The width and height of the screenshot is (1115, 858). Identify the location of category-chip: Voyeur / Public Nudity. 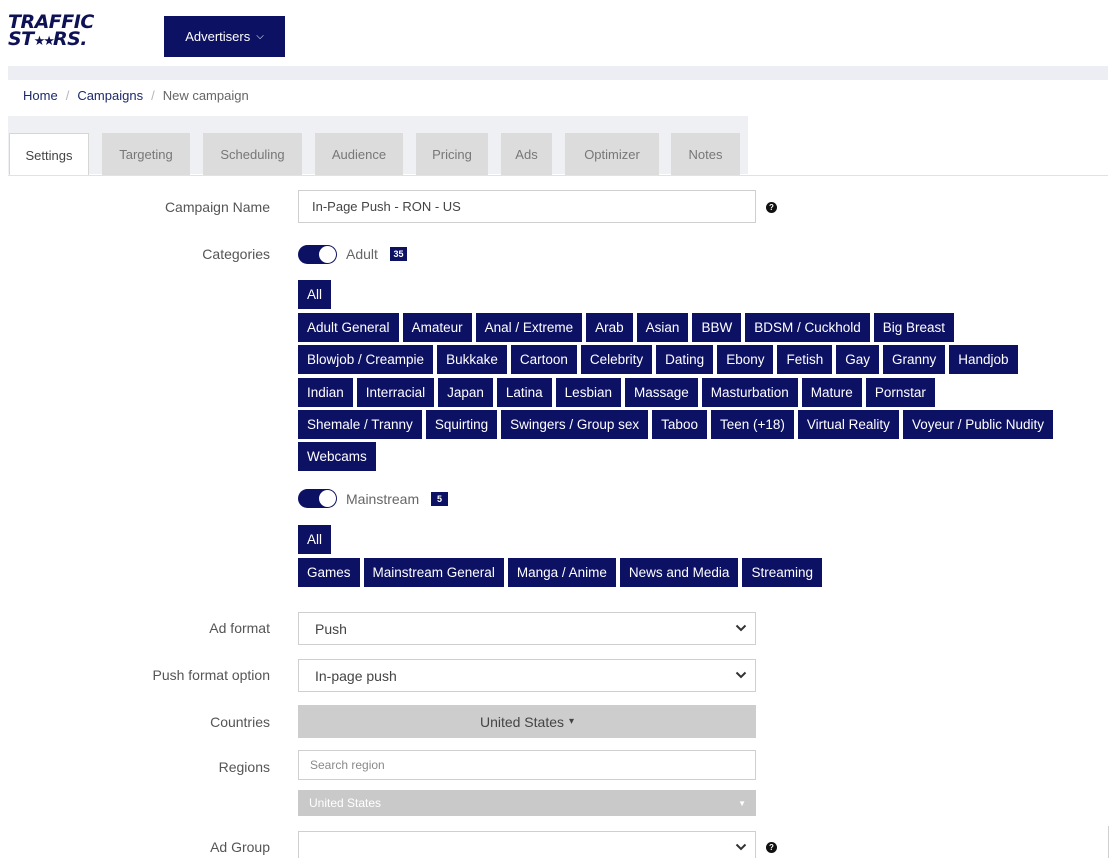
(978, 424).